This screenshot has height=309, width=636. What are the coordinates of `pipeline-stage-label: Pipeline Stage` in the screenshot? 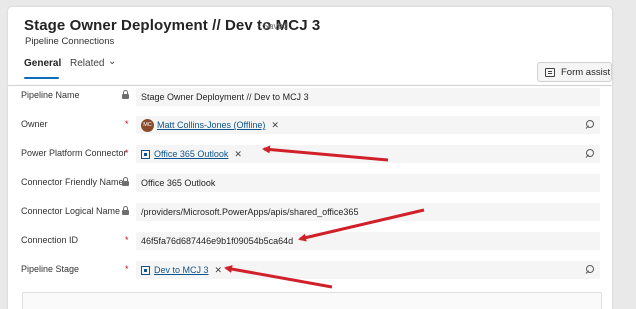 It's located at (50, 269).